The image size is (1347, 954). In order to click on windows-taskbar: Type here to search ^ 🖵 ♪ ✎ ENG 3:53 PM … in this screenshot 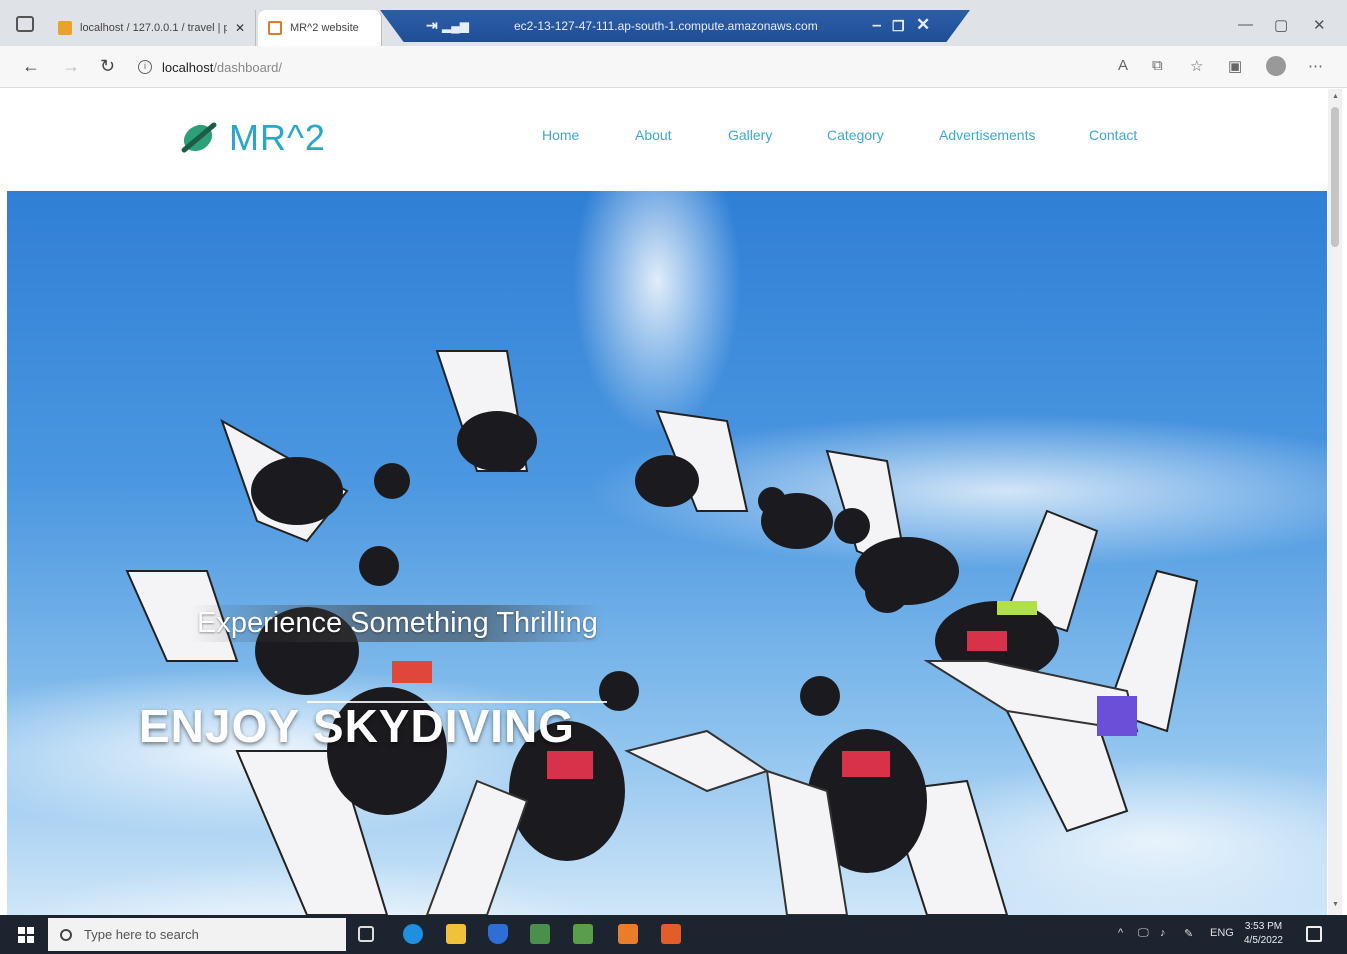, I will do `click(673, 934)`.